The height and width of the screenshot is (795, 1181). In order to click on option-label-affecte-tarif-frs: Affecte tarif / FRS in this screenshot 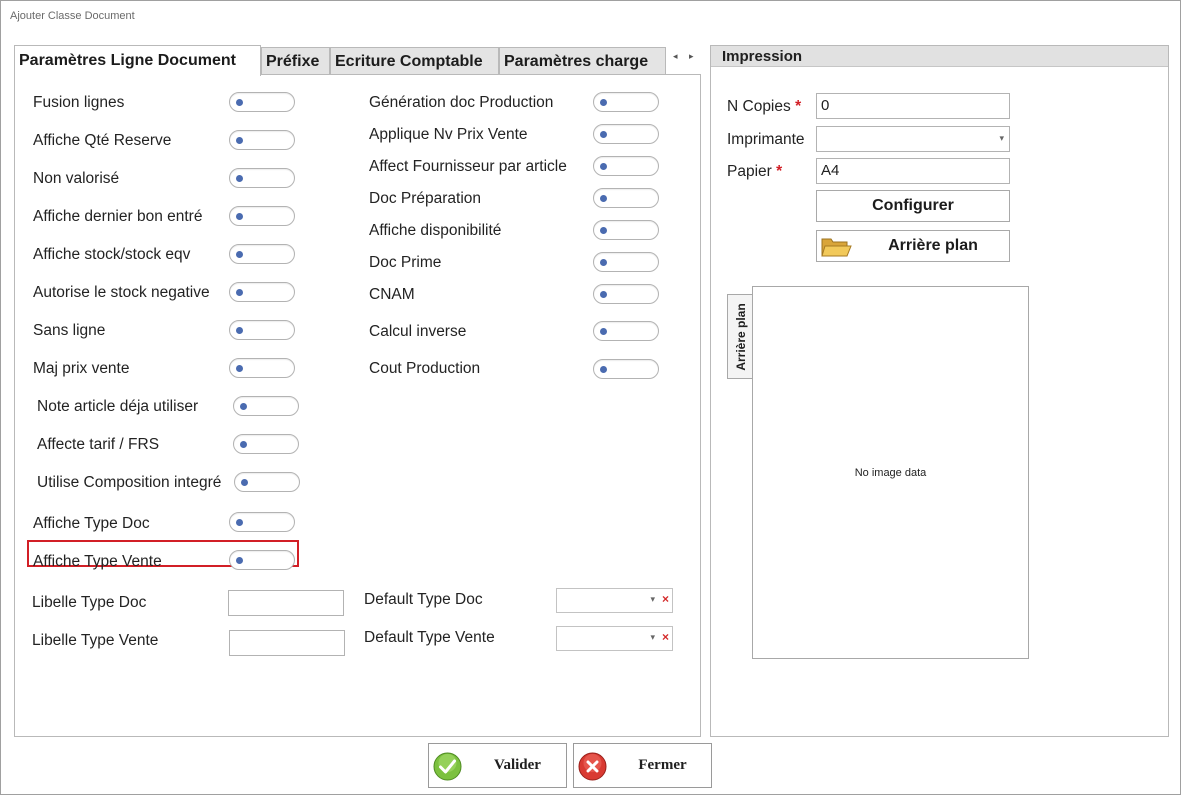, I will do `click(98, 444)`.